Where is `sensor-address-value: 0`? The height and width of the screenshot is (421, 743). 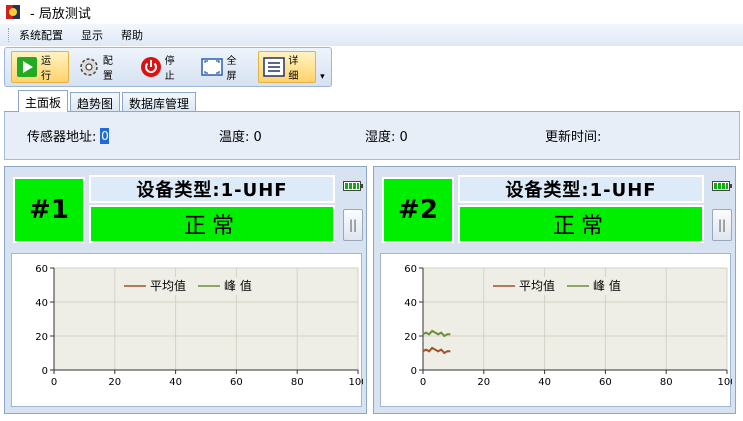 sensor-address-value: 0 is located at coordinates (105, 135).